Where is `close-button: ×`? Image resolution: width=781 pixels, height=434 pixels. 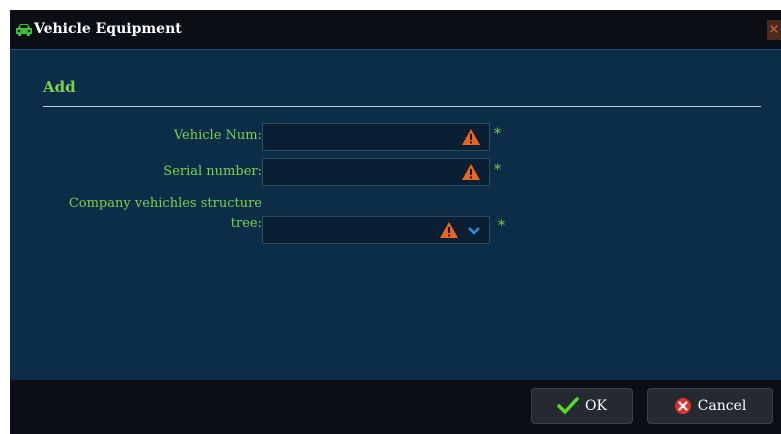
close-button: × is located at coordinates (774, 30).